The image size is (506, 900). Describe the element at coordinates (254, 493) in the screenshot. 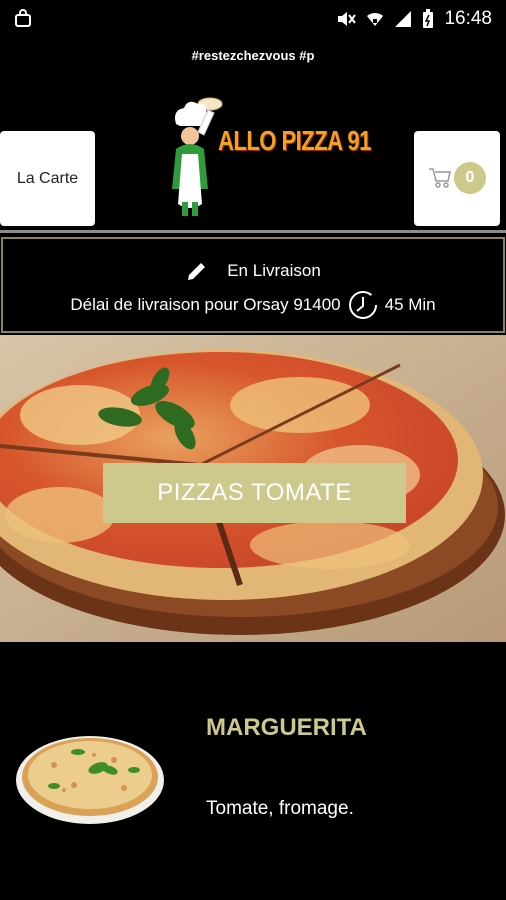

I see `category-button: PIZZAS TOMATE` at that location.